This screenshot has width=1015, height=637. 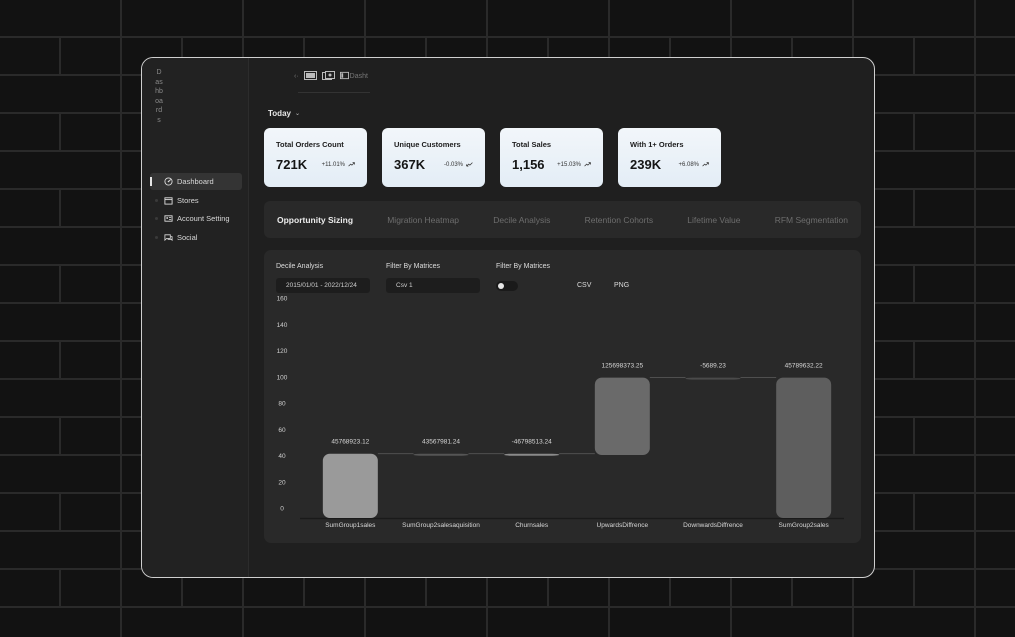 I want to click on kpi-value: 721K, so click(x=292, y=164).